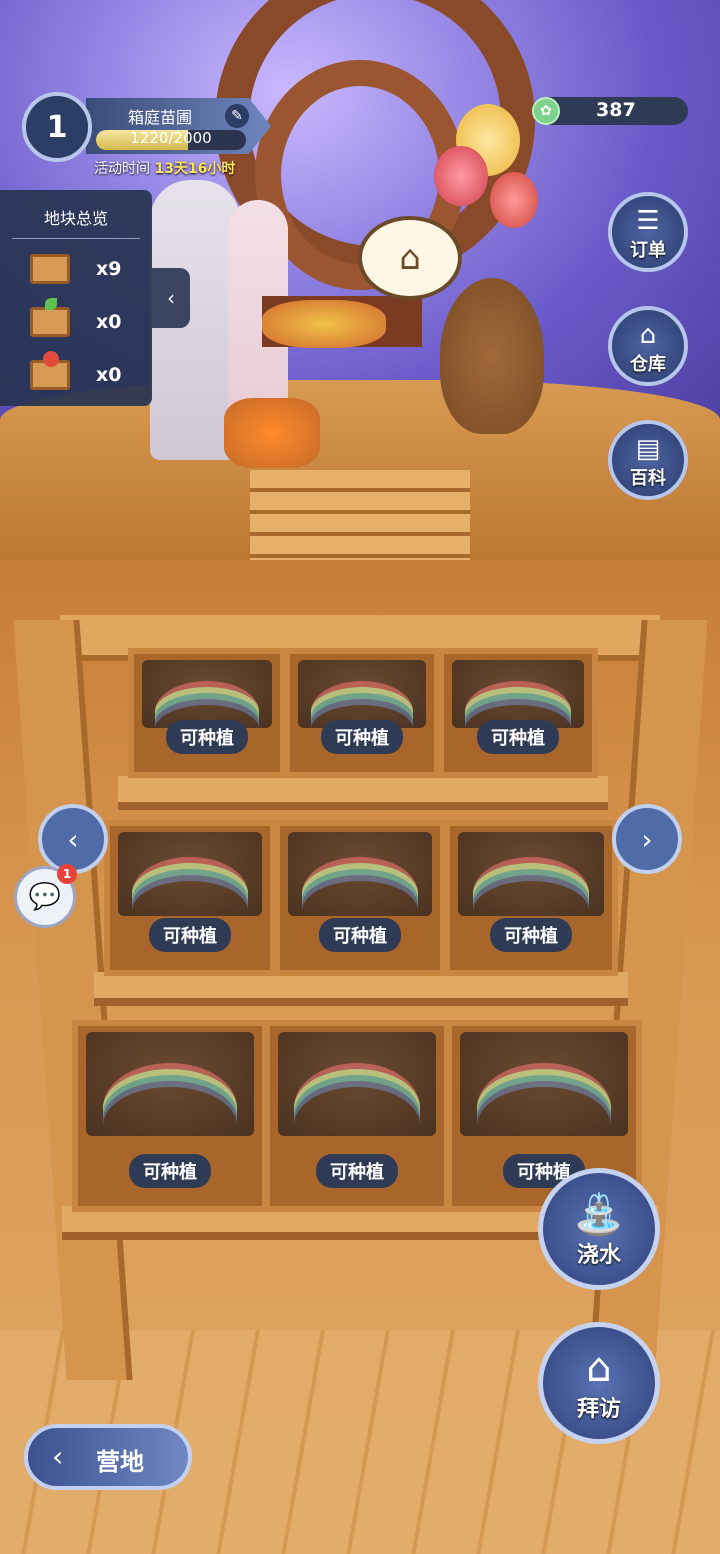 The height and width of the screenshot is (1554, 720). Describe the element at coordinates (195, 169) in the screenshot. I see `activity-remaining-time: 13天16小时` at that location.